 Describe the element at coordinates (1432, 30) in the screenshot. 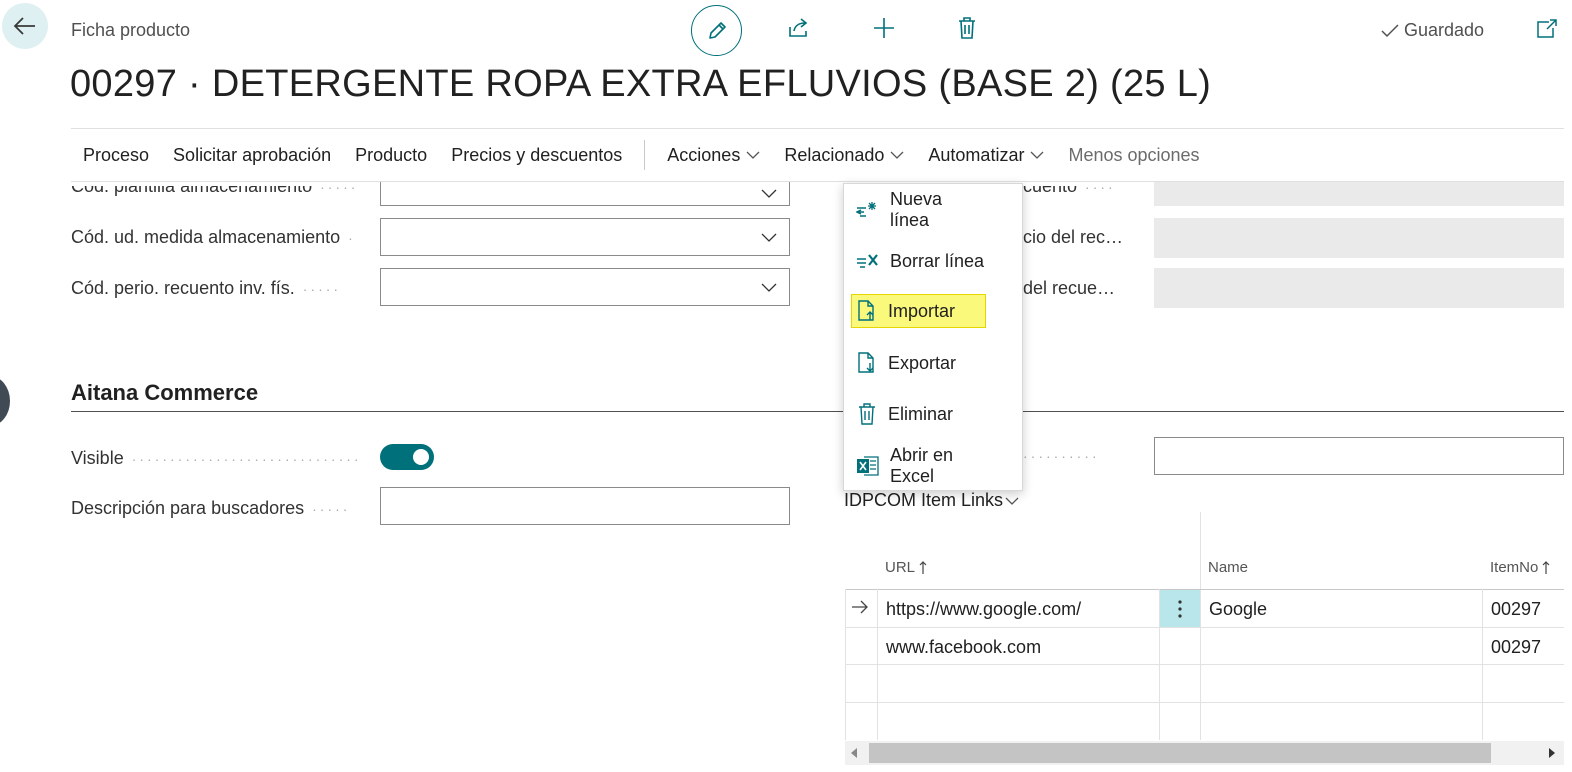

I see `saved-status: Guardado` at that location.